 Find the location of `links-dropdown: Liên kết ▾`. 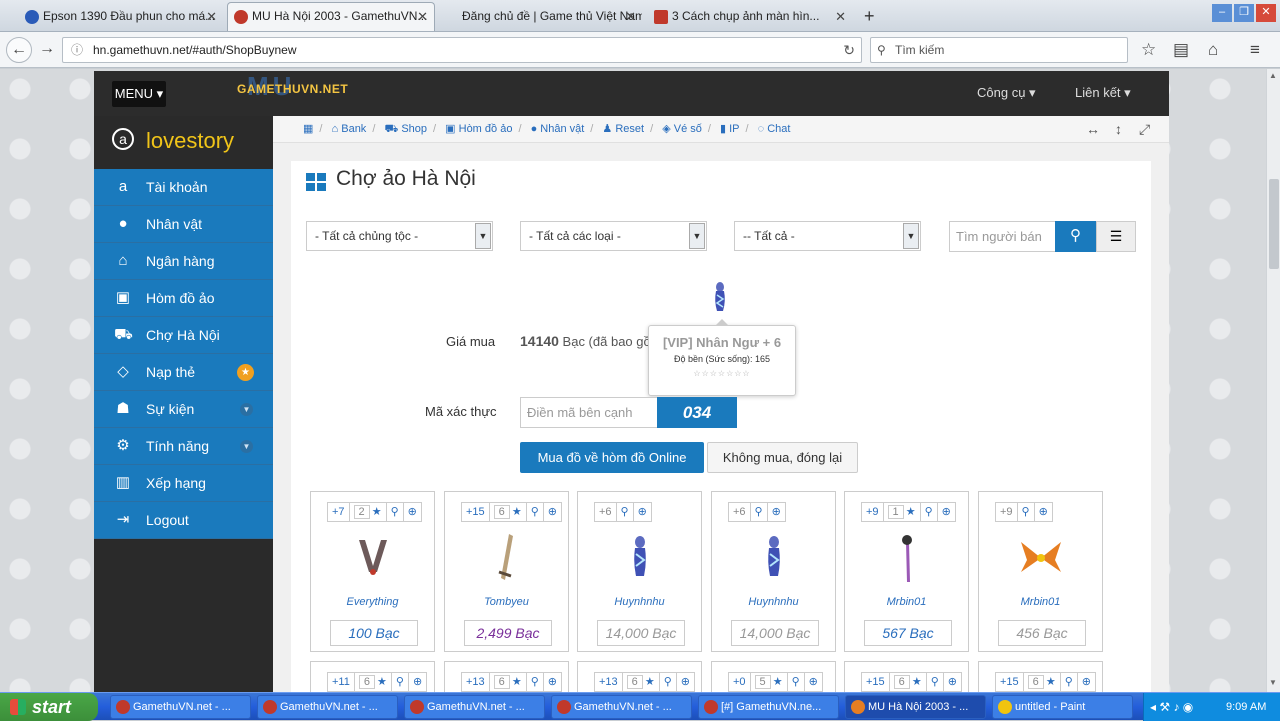

links-dropdown: Liên kết ▾ is located at coordinates (1103, 93).